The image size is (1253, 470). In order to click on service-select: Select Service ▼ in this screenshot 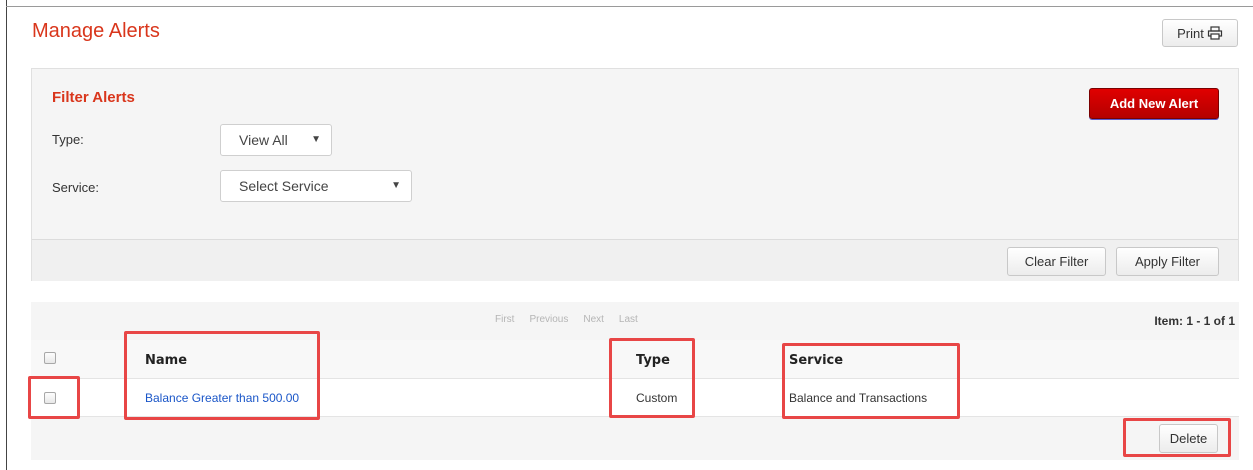, I will do `click(316, 186)`.